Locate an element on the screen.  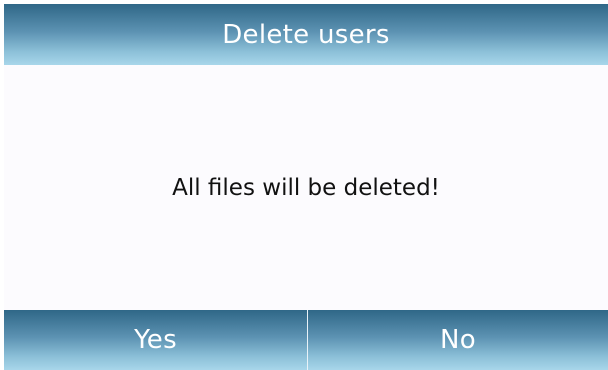
yes-button: Yes is located at coordinates (155, 340).